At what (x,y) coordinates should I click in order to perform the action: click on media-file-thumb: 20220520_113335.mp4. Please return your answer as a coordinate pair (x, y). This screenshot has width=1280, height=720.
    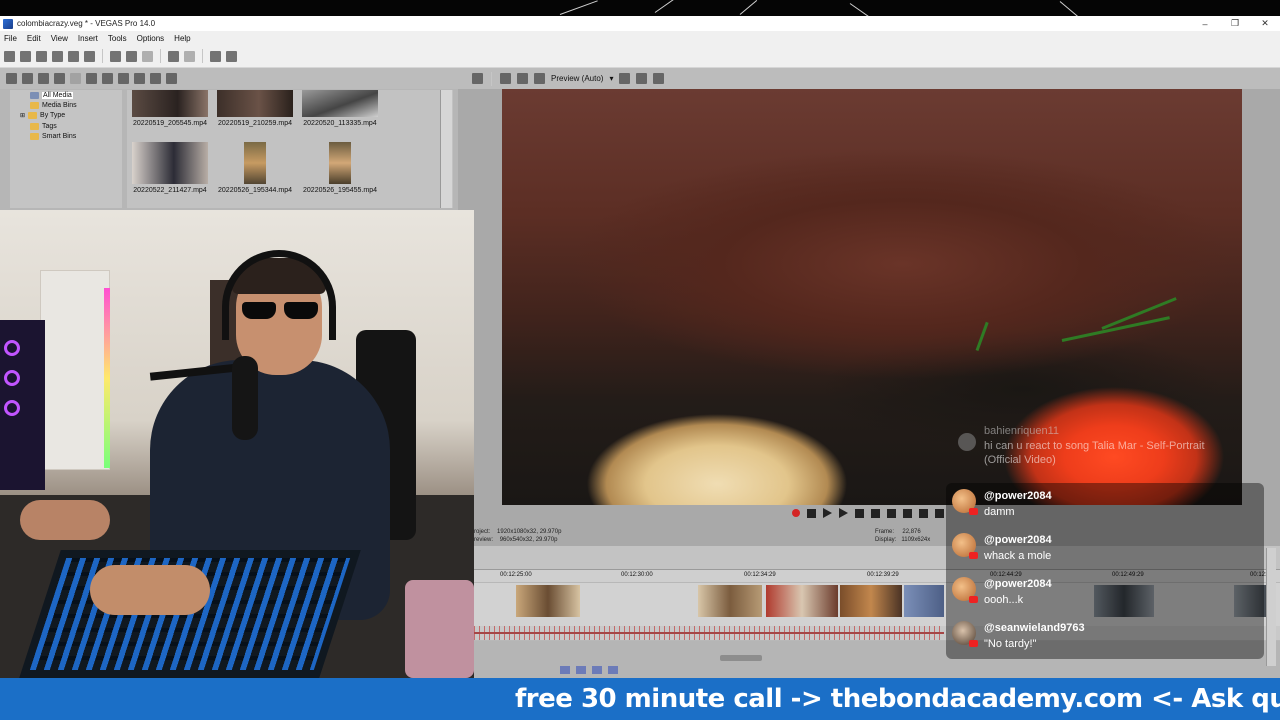
    Looking at the image, I should click on (340, 108).